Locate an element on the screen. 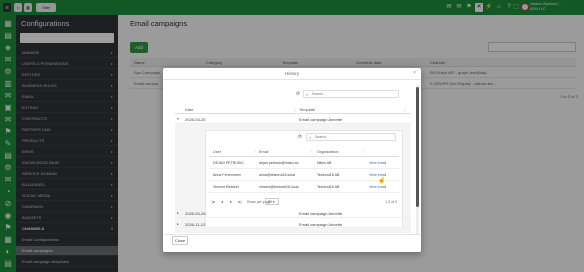  cell-email: vincent@testorut16.local is located at coordinates (279, 187).